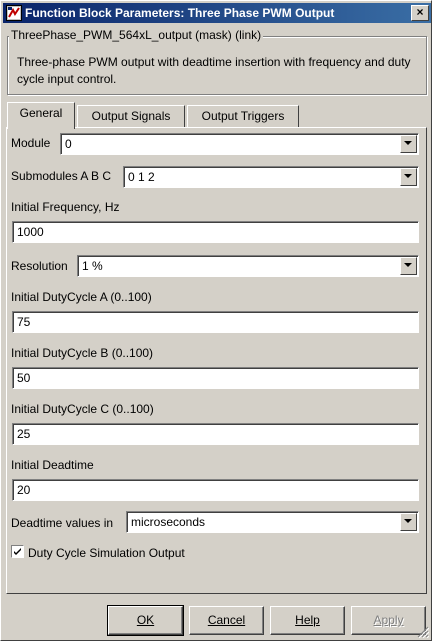  What do you see at coordinates (61, 176) in the screenshot?
I see `submodules-label: Submodules A B C` at bounding box center [61, 176].